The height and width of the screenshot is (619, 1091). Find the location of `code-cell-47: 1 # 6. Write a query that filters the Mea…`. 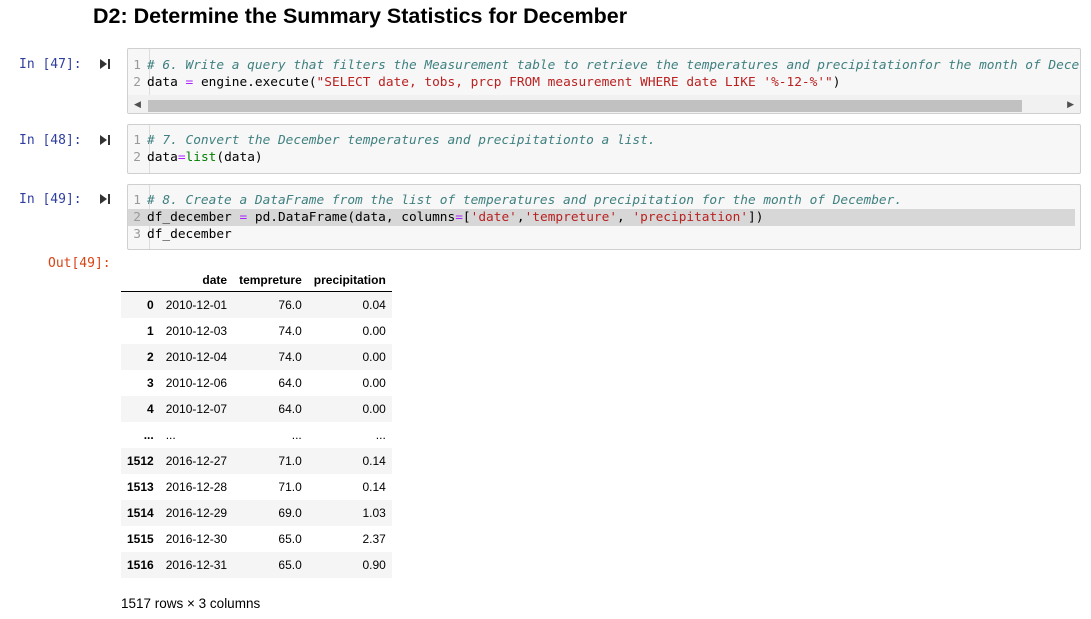

code-cell-47: 1 # 6. Write a query that filters the Mea… is located at coordinates (604, 81).